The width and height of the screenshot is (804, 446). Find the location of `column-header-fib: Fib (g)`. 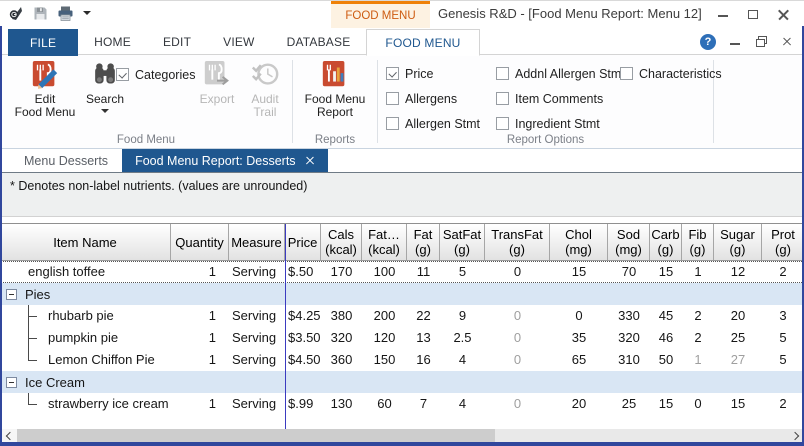

column-header-fib: Fib (g) is located at coordinates (698, 242).